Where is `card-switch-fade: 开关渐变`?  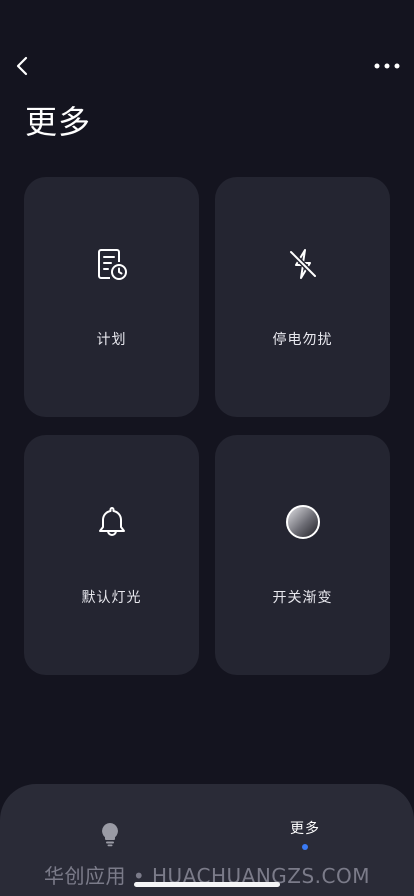 card-switch-fade: 开关渐变 is located at coordinates (302, 555).